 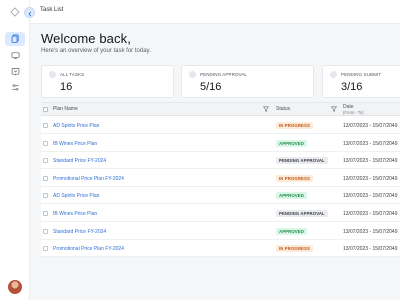 What do you see at coordinates (212, 12) in the screenshot?
I see `top-bar: Task List` at bounding box center [212, 12].